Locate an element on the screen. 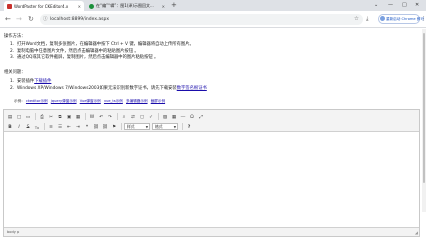  special-char-icon: Ω is located at coordinates (192, 117).